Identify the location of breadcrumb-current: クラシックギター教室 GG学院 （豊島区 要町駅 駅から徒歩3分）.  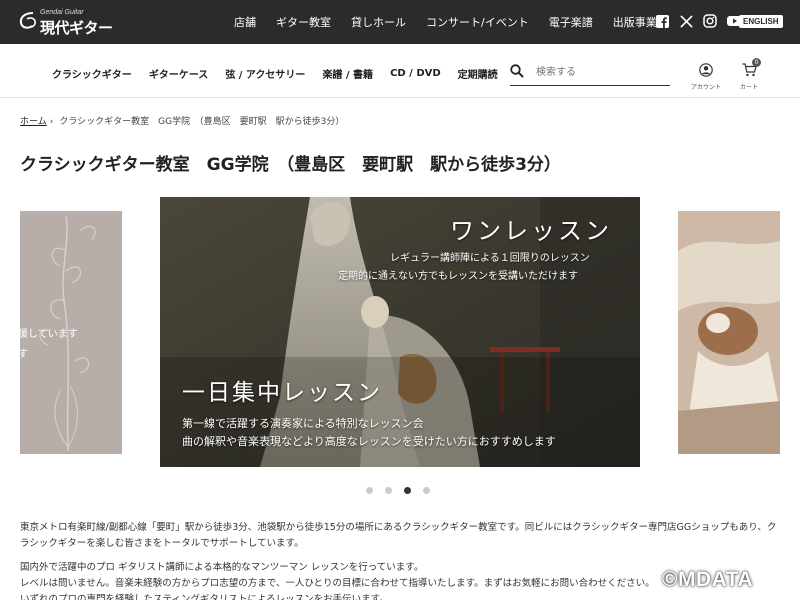
(202, 122).